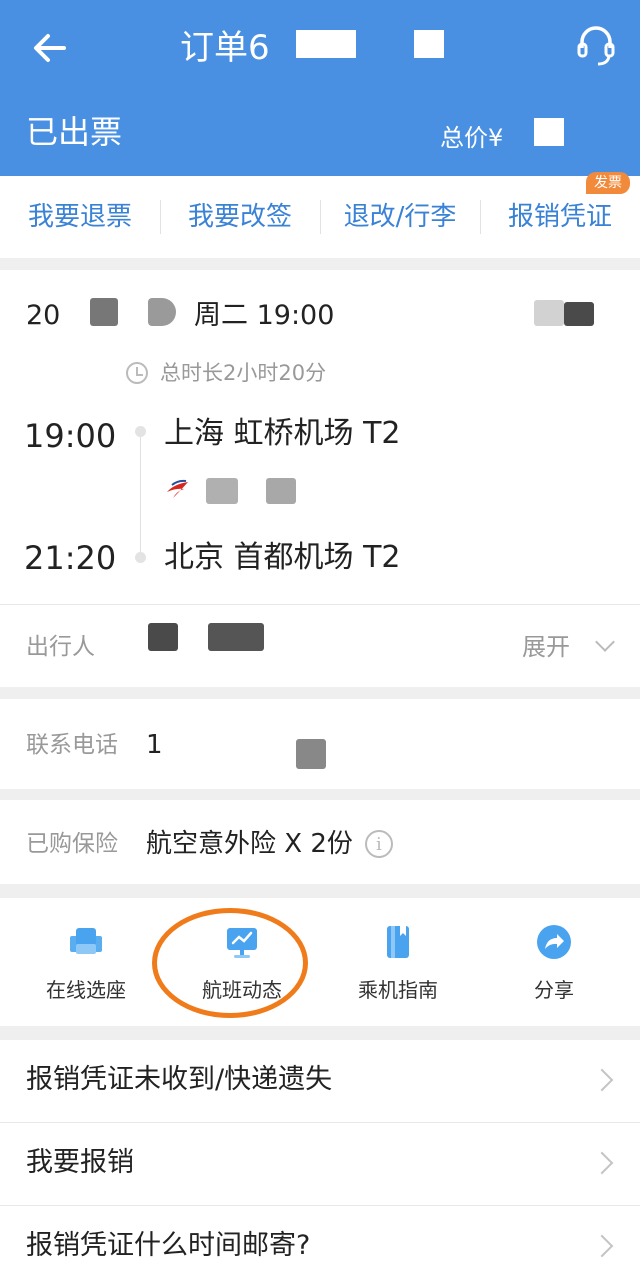 The width and height of the screenshot is (640, 1288). I want to click on insurance-row: 已购保险 航空意外险 X 2份 i, so click(320, 842).